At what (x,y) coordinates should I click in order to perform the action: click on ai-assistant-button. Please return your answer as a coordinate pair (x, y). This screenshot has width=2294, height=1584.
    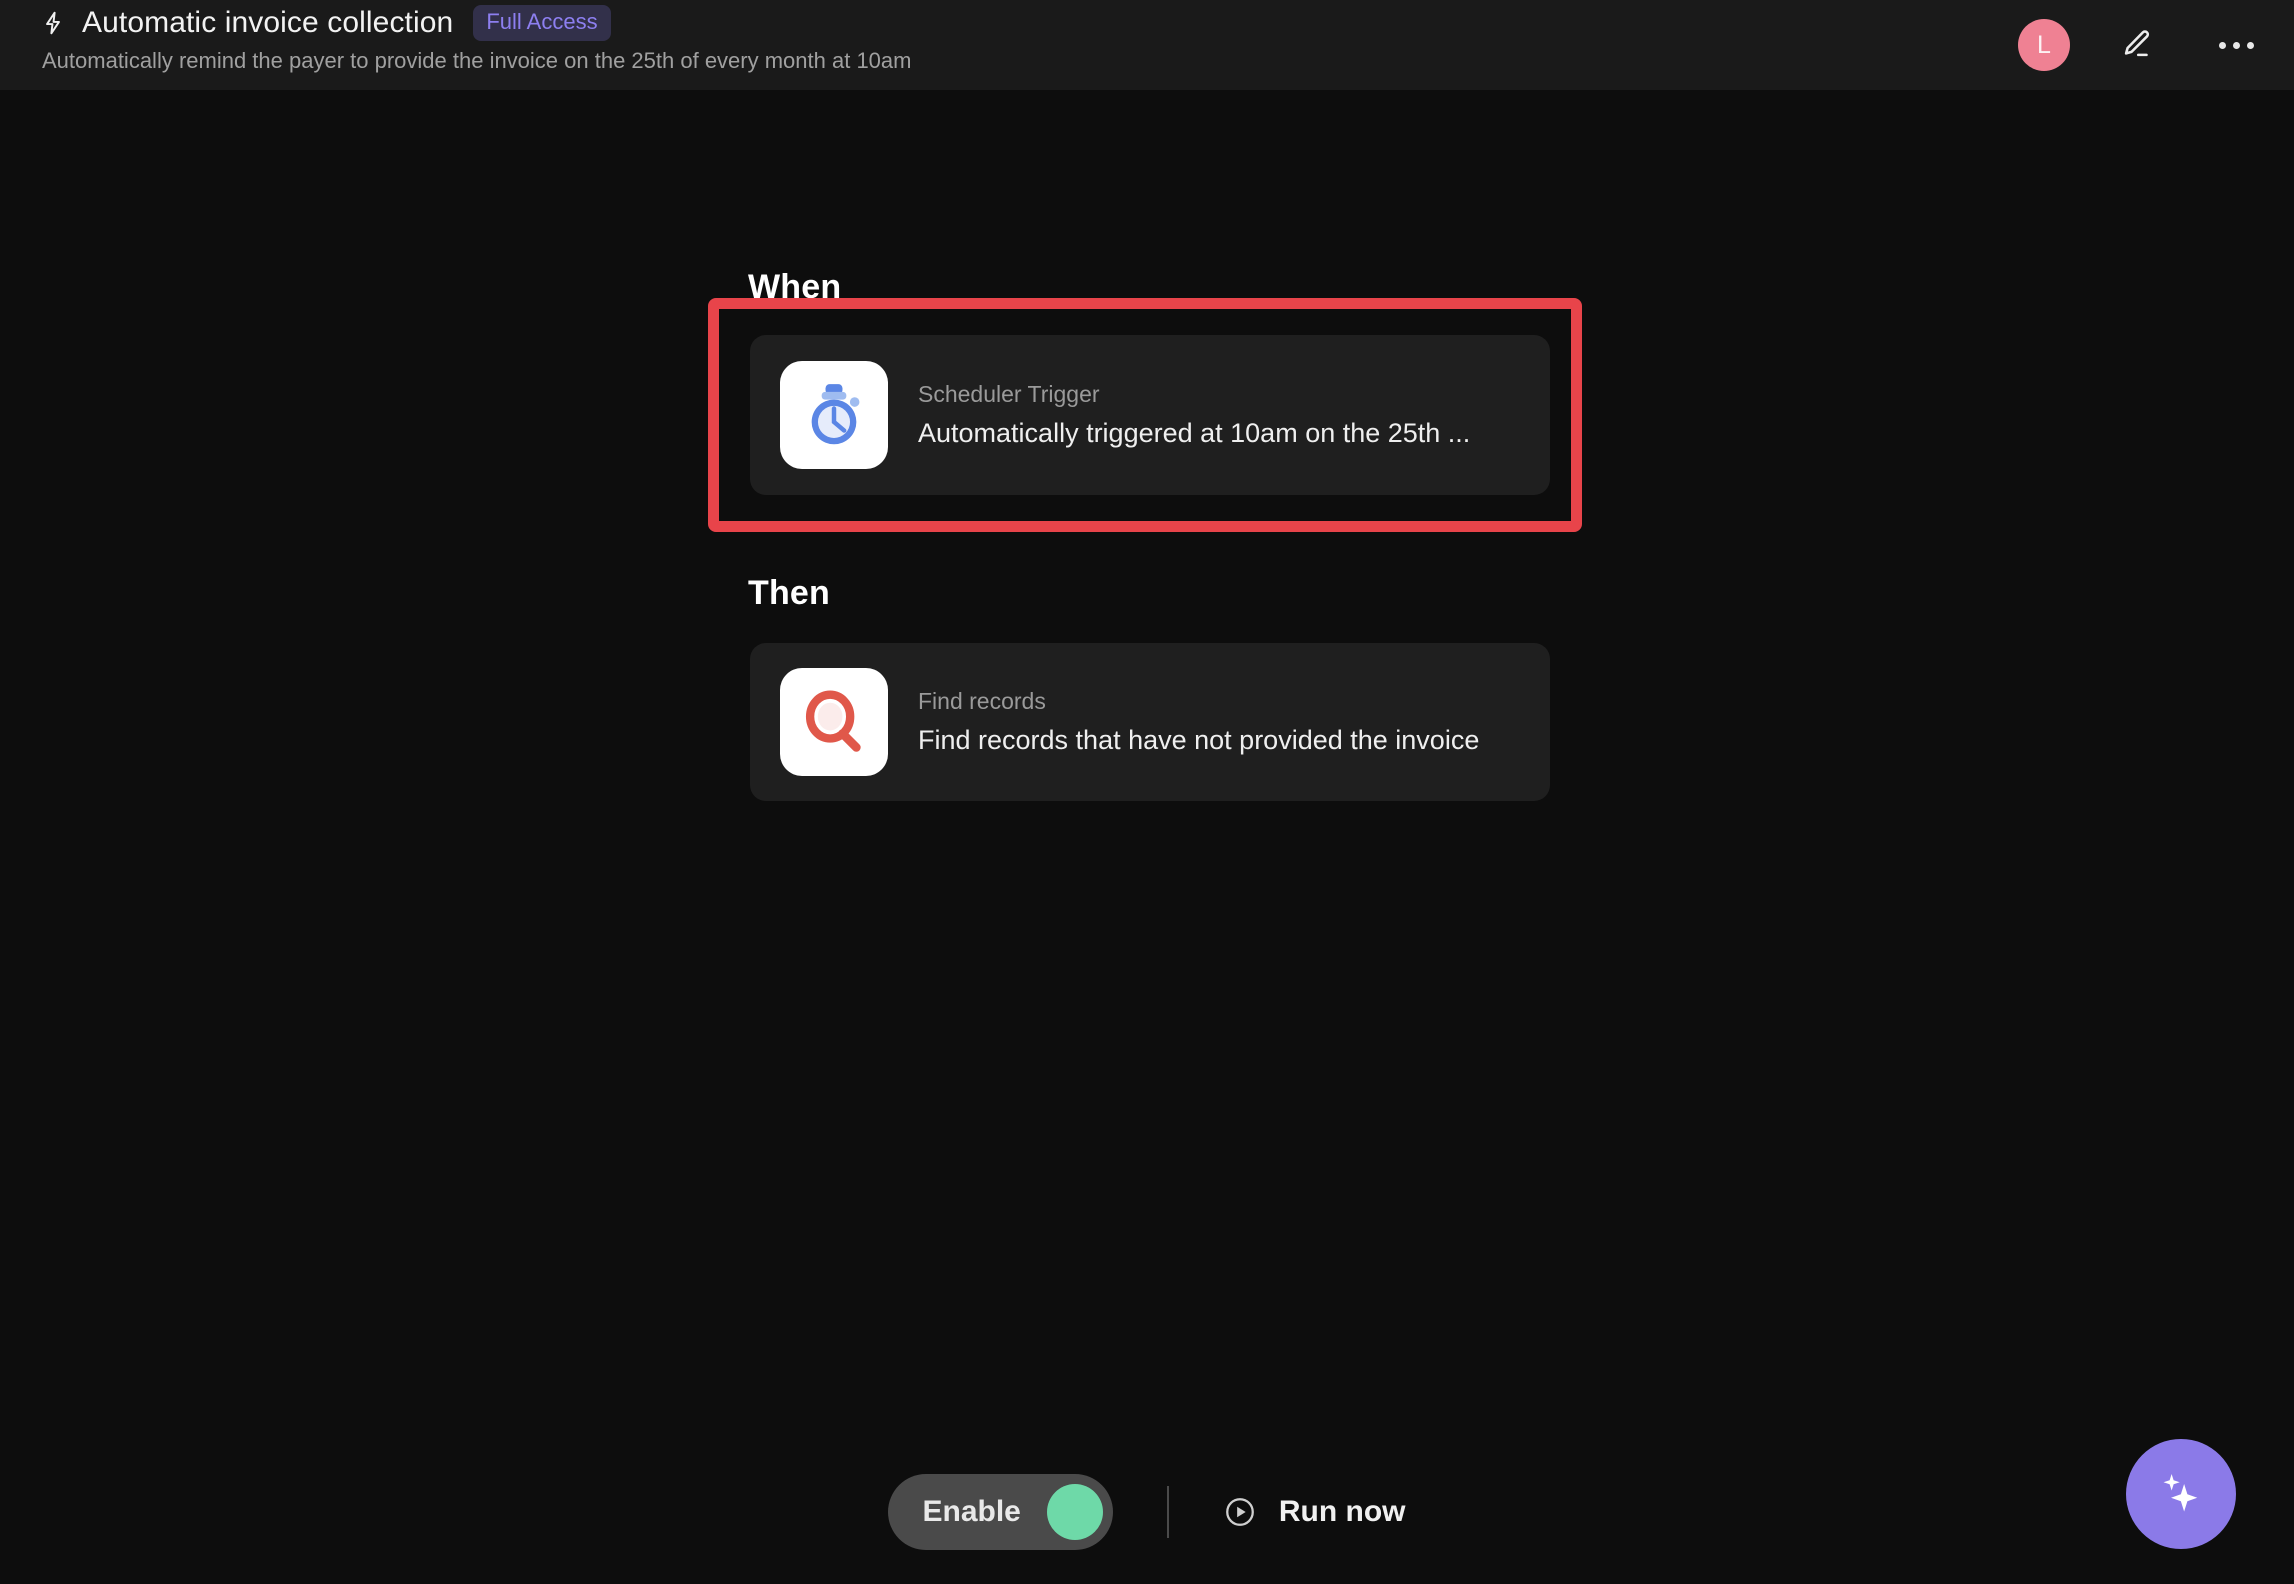
    Looking at the image, I should click on (2181, 1494).